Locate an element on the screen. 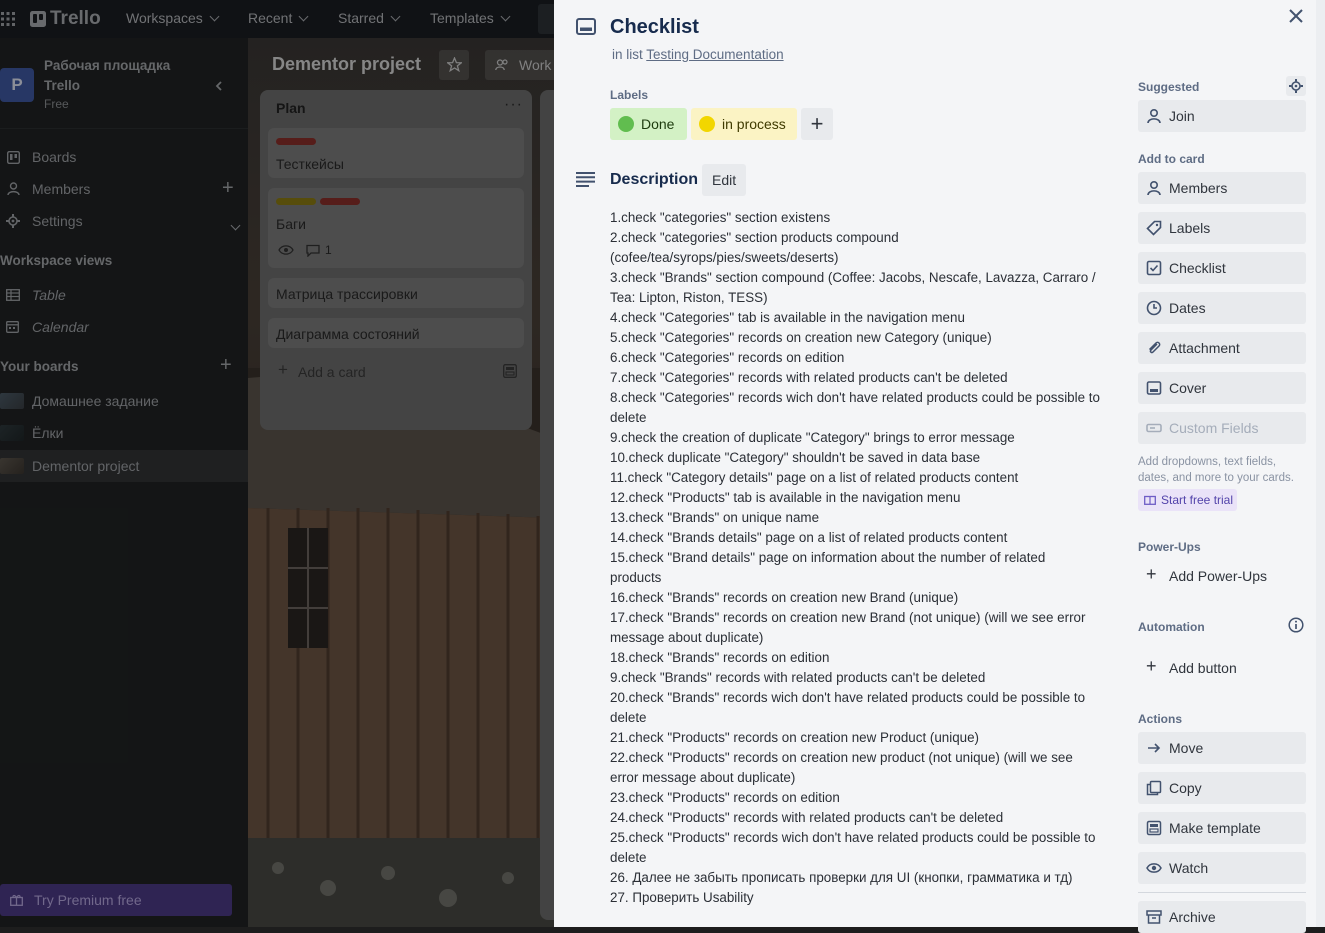 This screenshot has width=1325, height=933. edit-description-button: Edit is located at coordinates (724, 180).